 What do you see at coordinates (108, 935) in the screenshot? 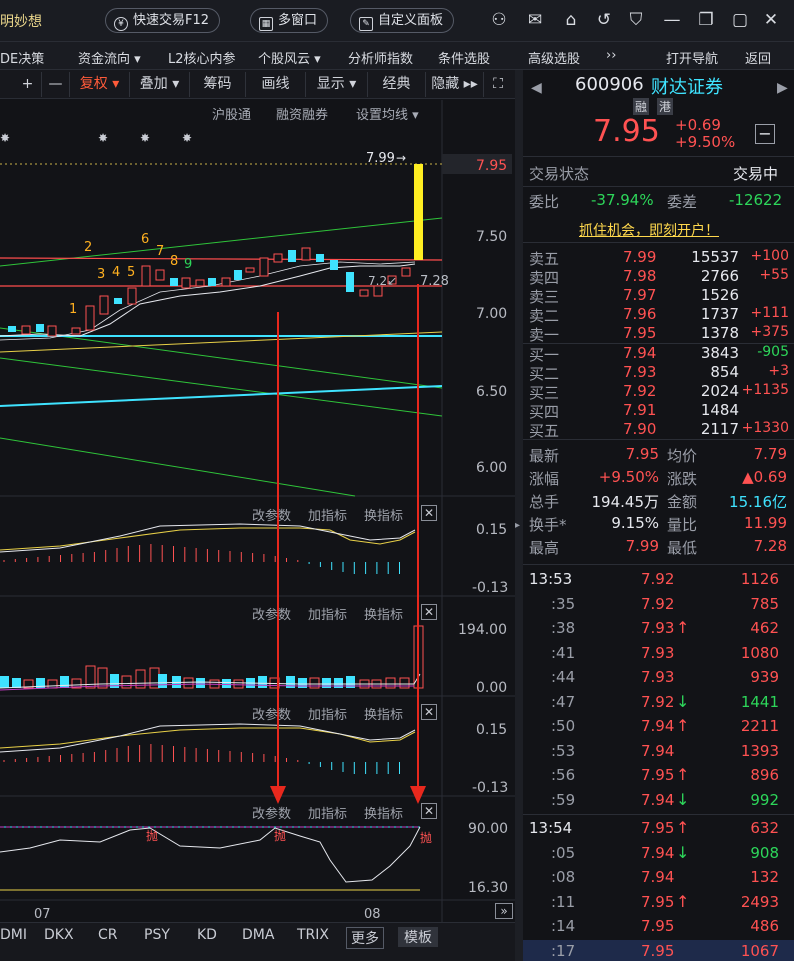
I see `tab-cr: CR` at bounding box center [108, 935].